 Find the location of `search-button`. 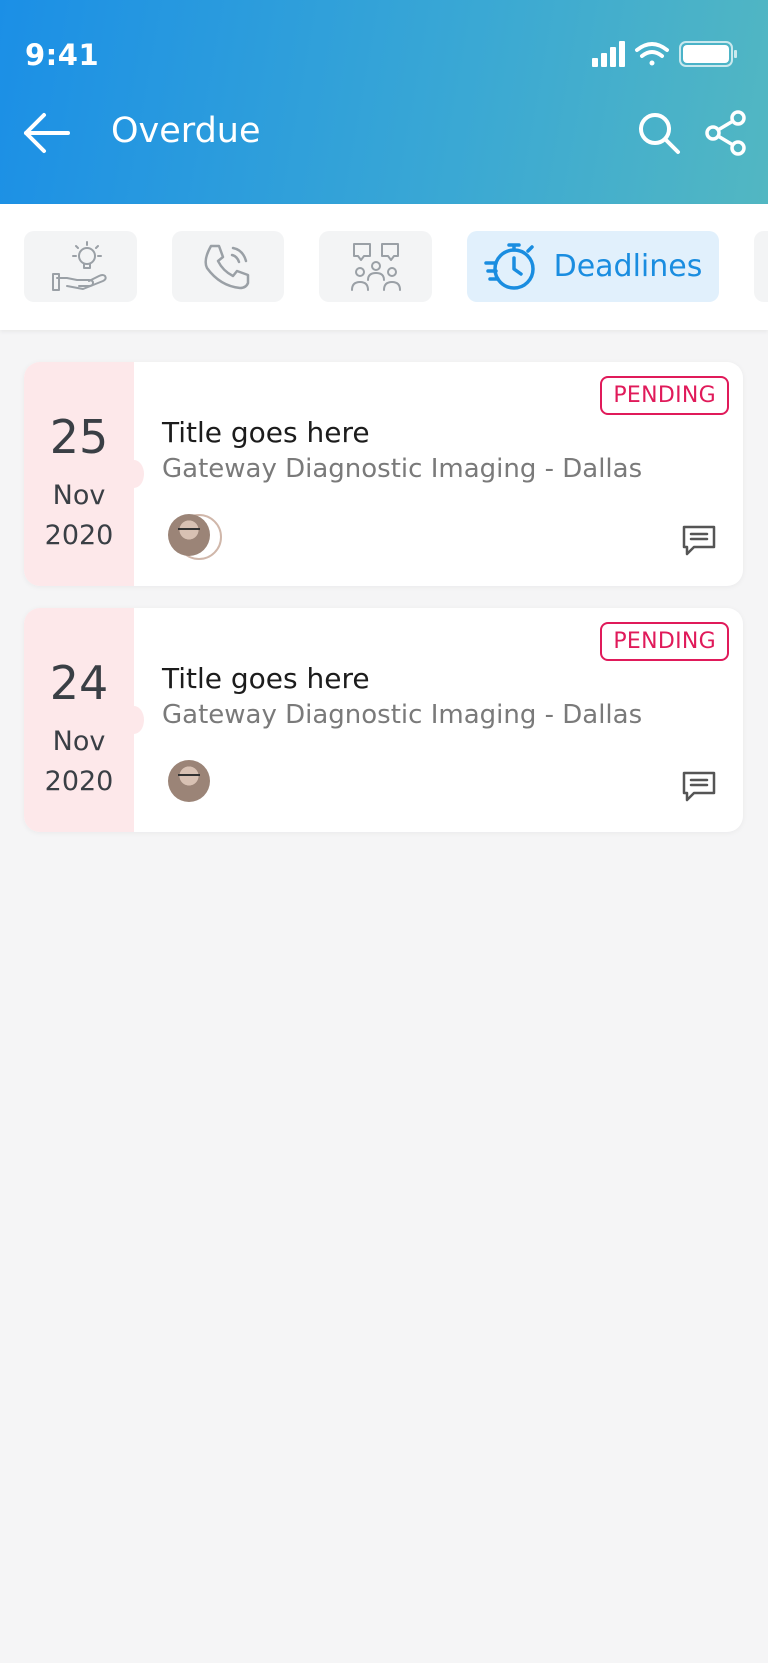

search-button is located at coordinates (659, 133).